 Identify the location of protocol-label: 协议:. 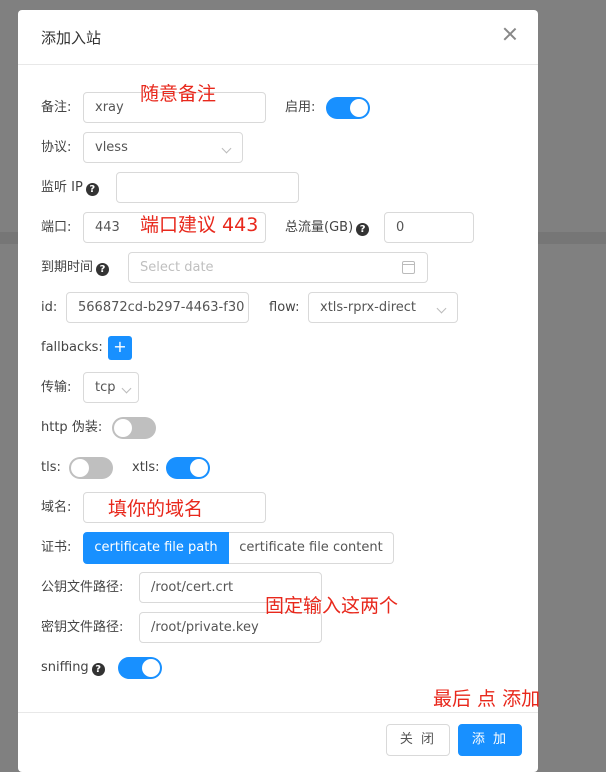
(56, 147).